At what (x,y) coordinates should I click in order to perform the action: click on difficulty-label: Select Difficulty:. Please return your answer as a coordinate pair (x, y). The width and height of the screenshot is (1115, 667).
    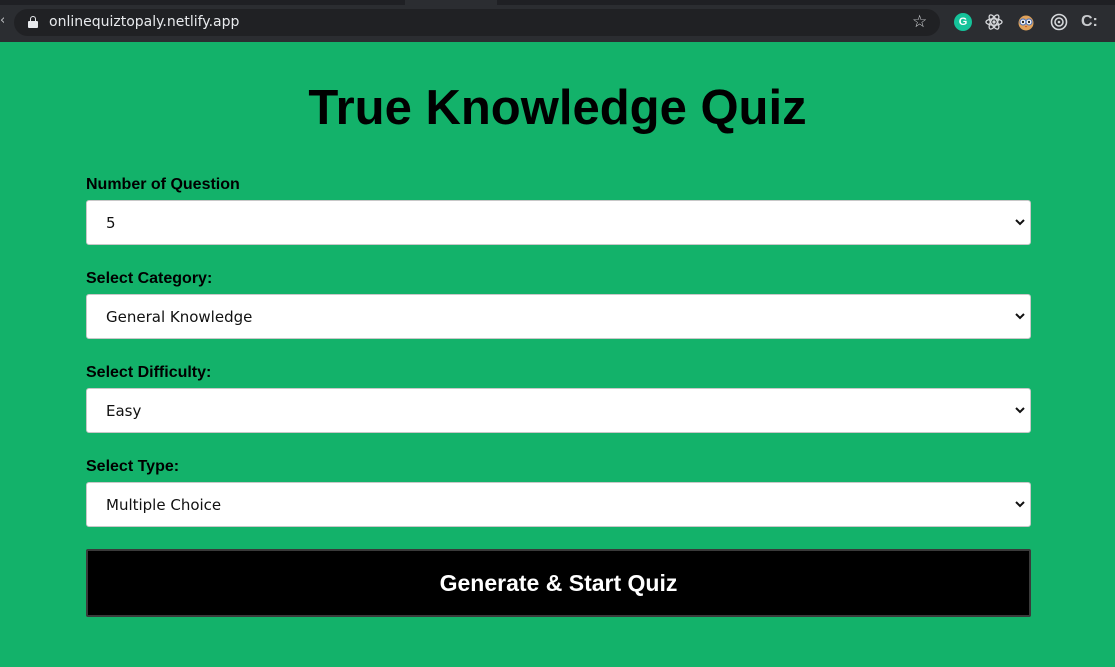
    Looking at the image, I should click on (149, 372).